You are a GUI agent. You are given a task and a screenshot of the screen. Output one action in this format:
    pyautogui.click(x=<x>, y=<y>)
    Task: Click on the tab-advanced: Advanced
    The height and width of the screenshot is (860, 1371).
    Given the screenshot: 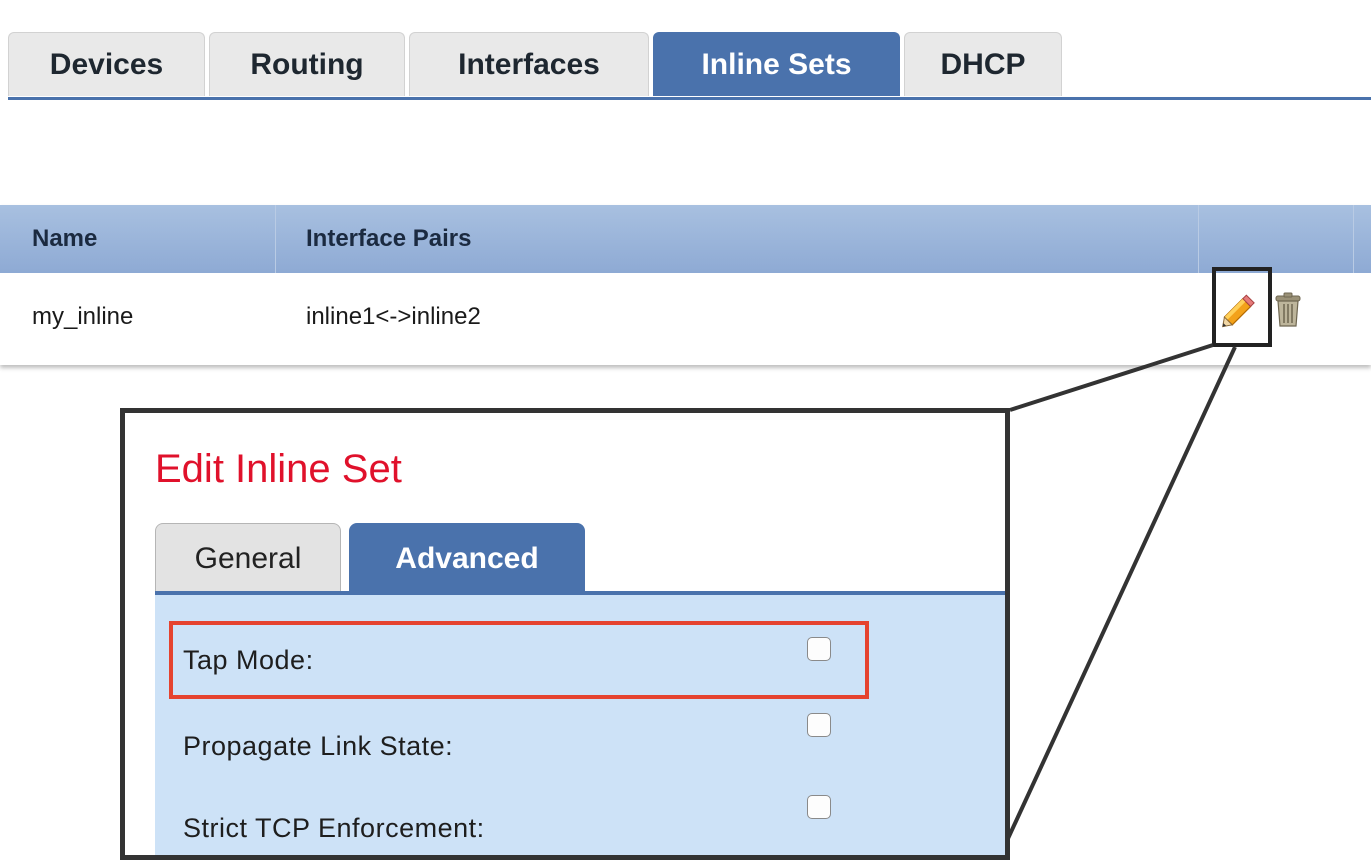 What is the action you would take?
    pyautogui.click(x=467, y=558)
    